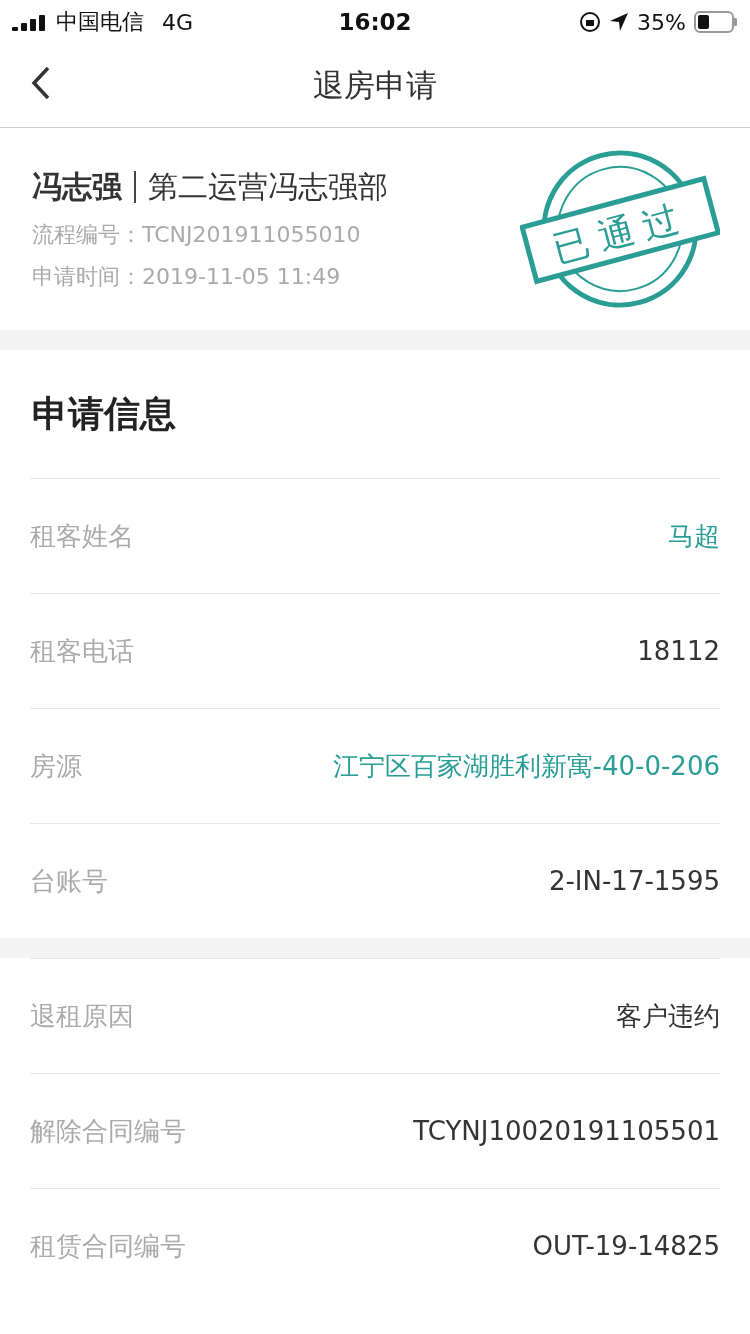 This screenshot has height=1334, width=750. What do you see at coordinates (626, 1246) in the screenshot?
I see `field-value: OUT-19-14825` at bounding box center [626, 1246].